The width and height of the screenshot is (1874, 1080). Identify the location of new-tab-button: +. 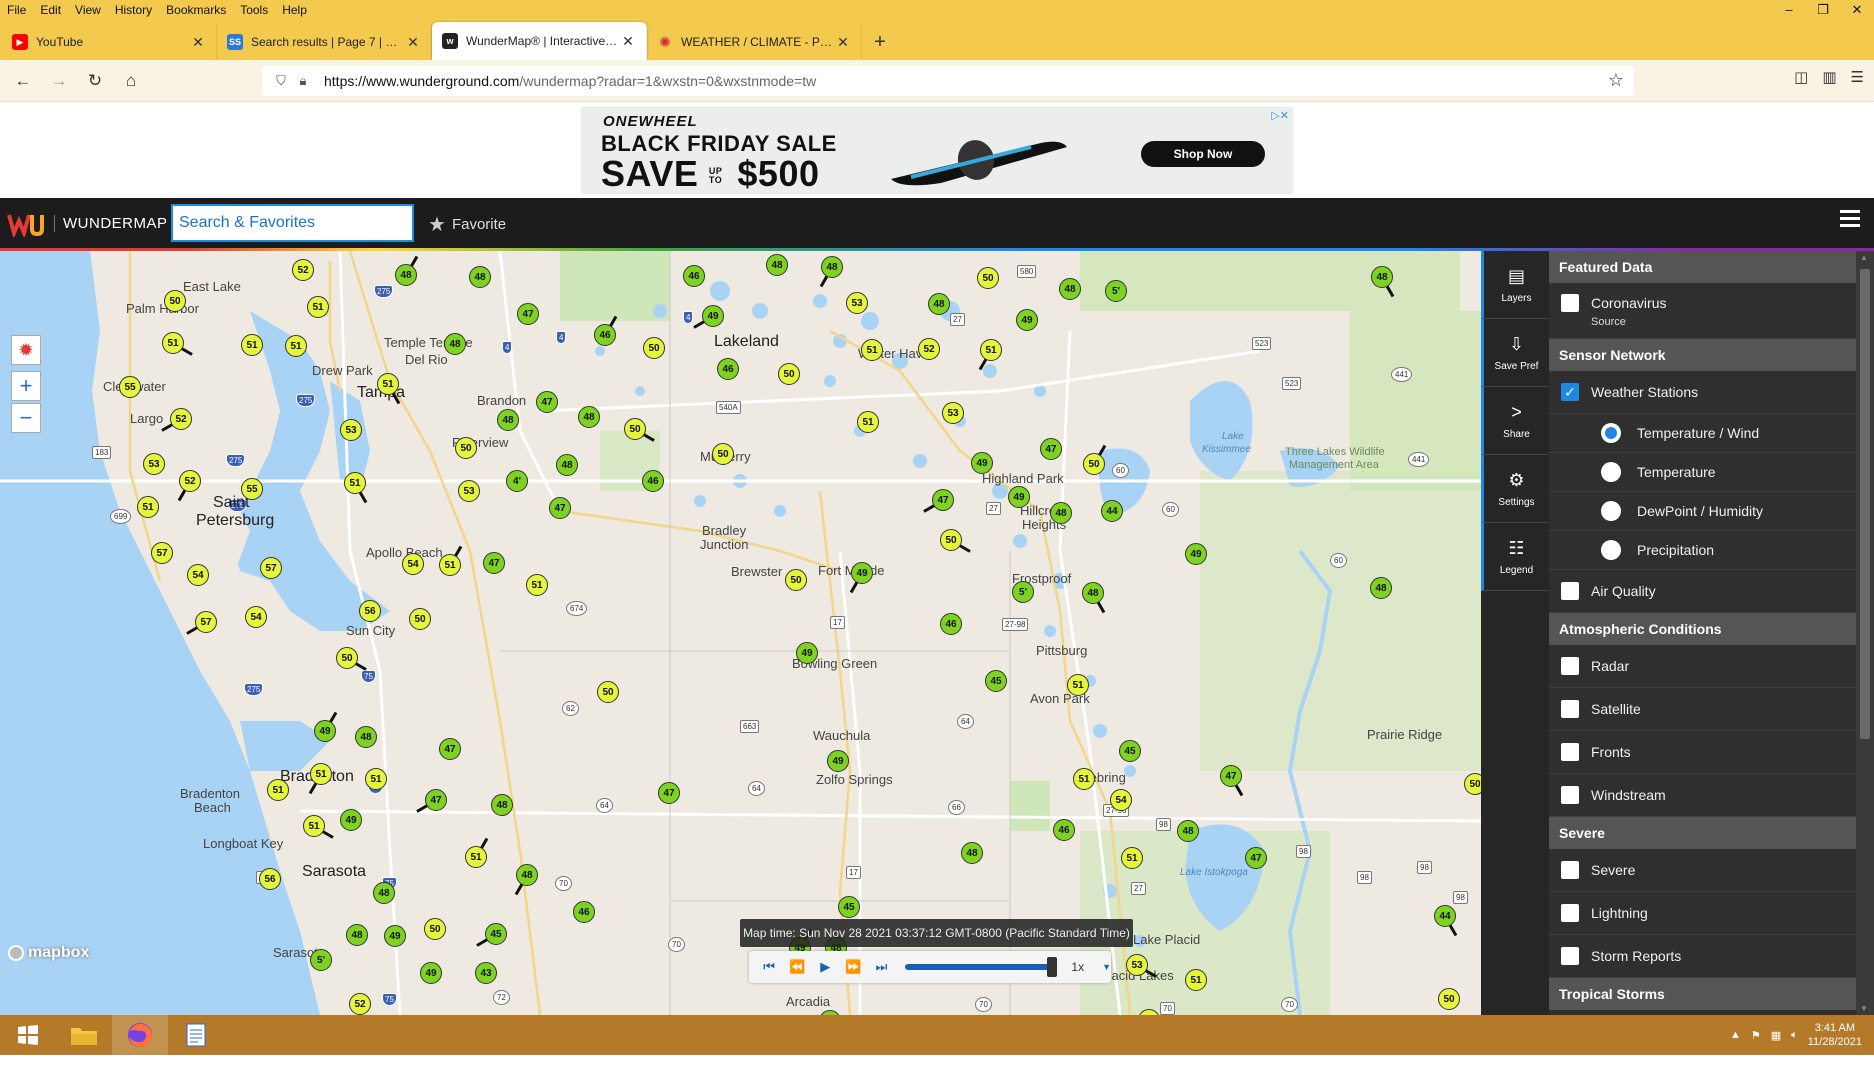
(880, 42).